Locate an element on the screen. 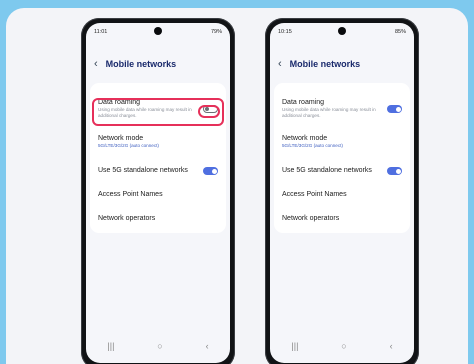 The image size is (474, 364). highlight-toggle is located at coordinates (209, 111).